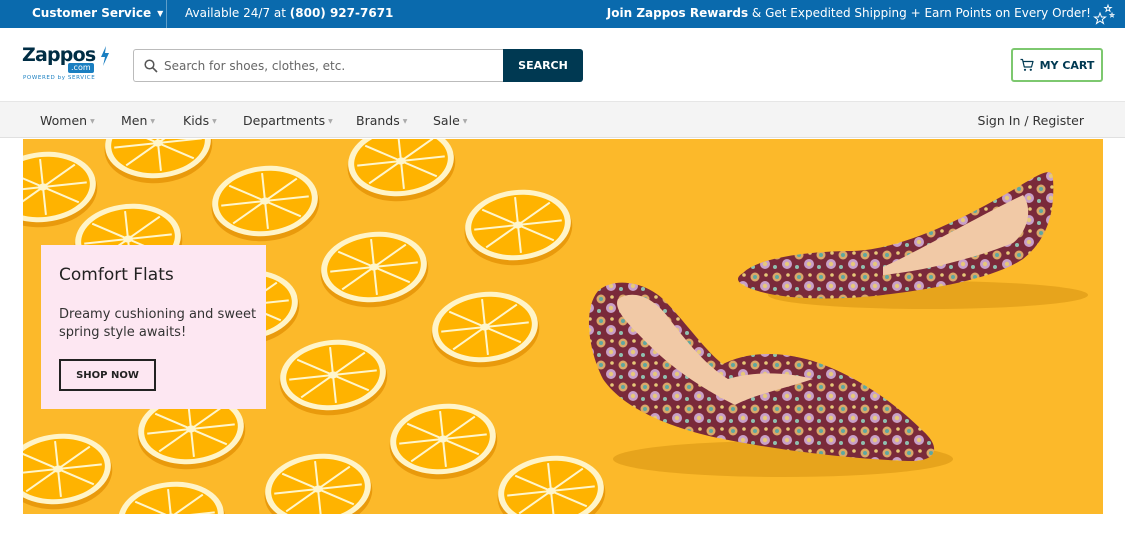 The height and width of the screenshot is (549, 1125). I want to click on nav-item-kids: Kids ▼, so click(200, 120).